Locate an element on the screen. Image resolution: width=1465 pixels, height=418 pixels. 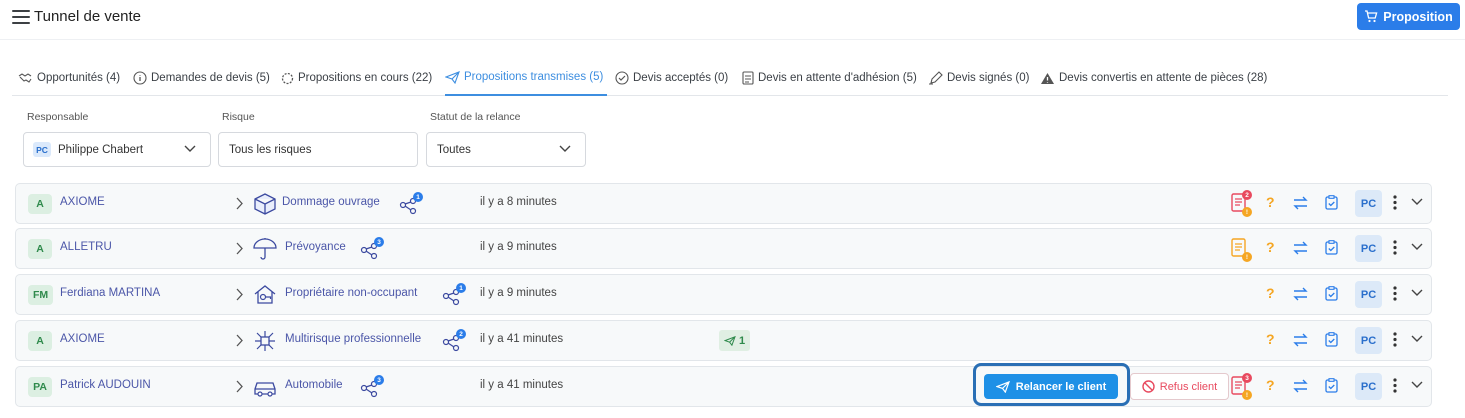
filter-risque-label: Risque is located at coordinates (238, 117).